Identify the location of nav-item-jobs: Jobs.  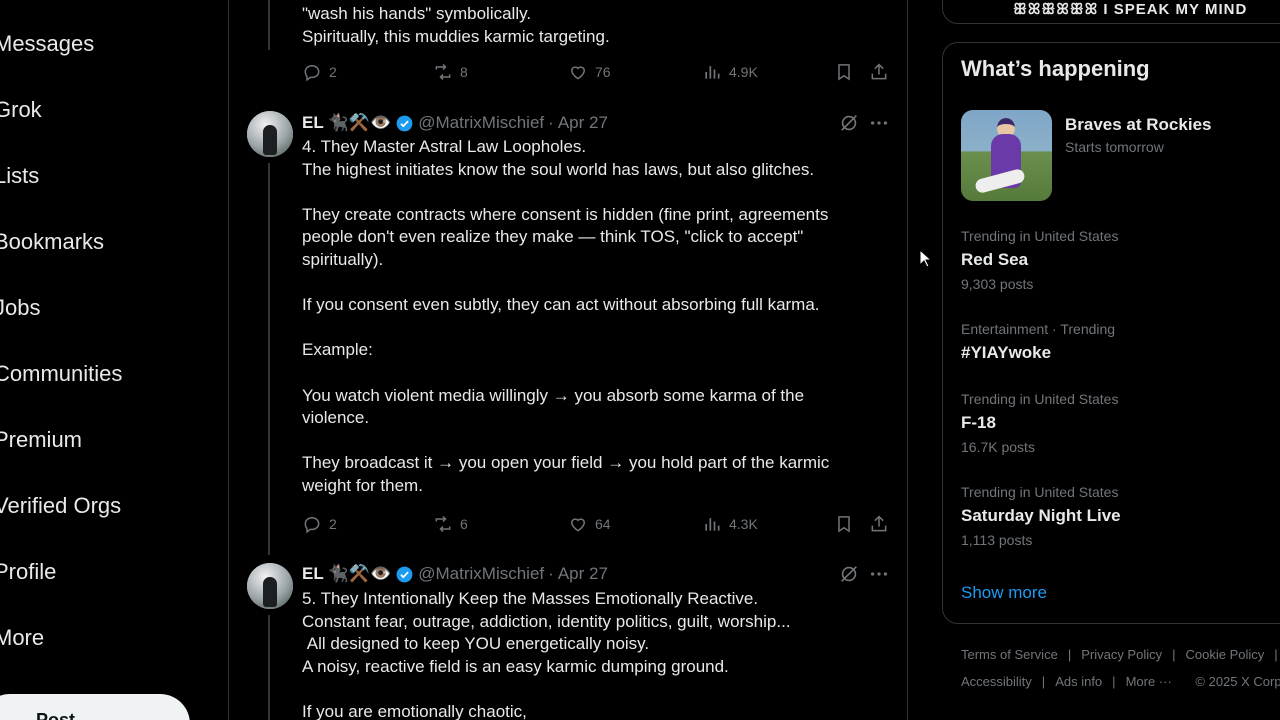
(20, 308).